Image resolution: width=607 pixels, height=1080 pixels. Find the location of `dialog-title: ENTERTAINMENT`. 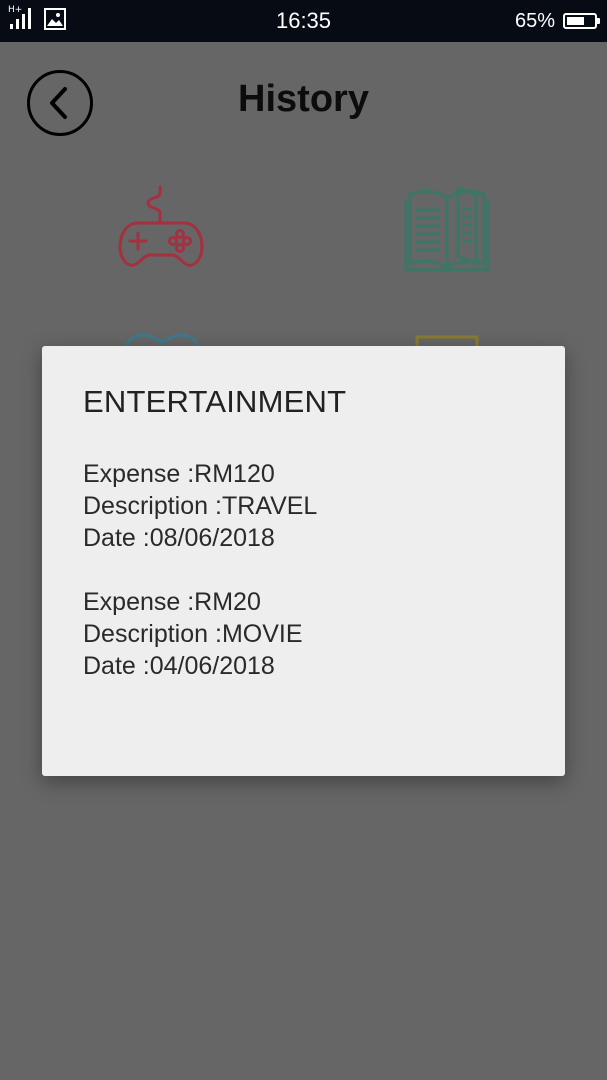

dialog-title: ENTERTAINMENT is located at coordinates (215, 401).